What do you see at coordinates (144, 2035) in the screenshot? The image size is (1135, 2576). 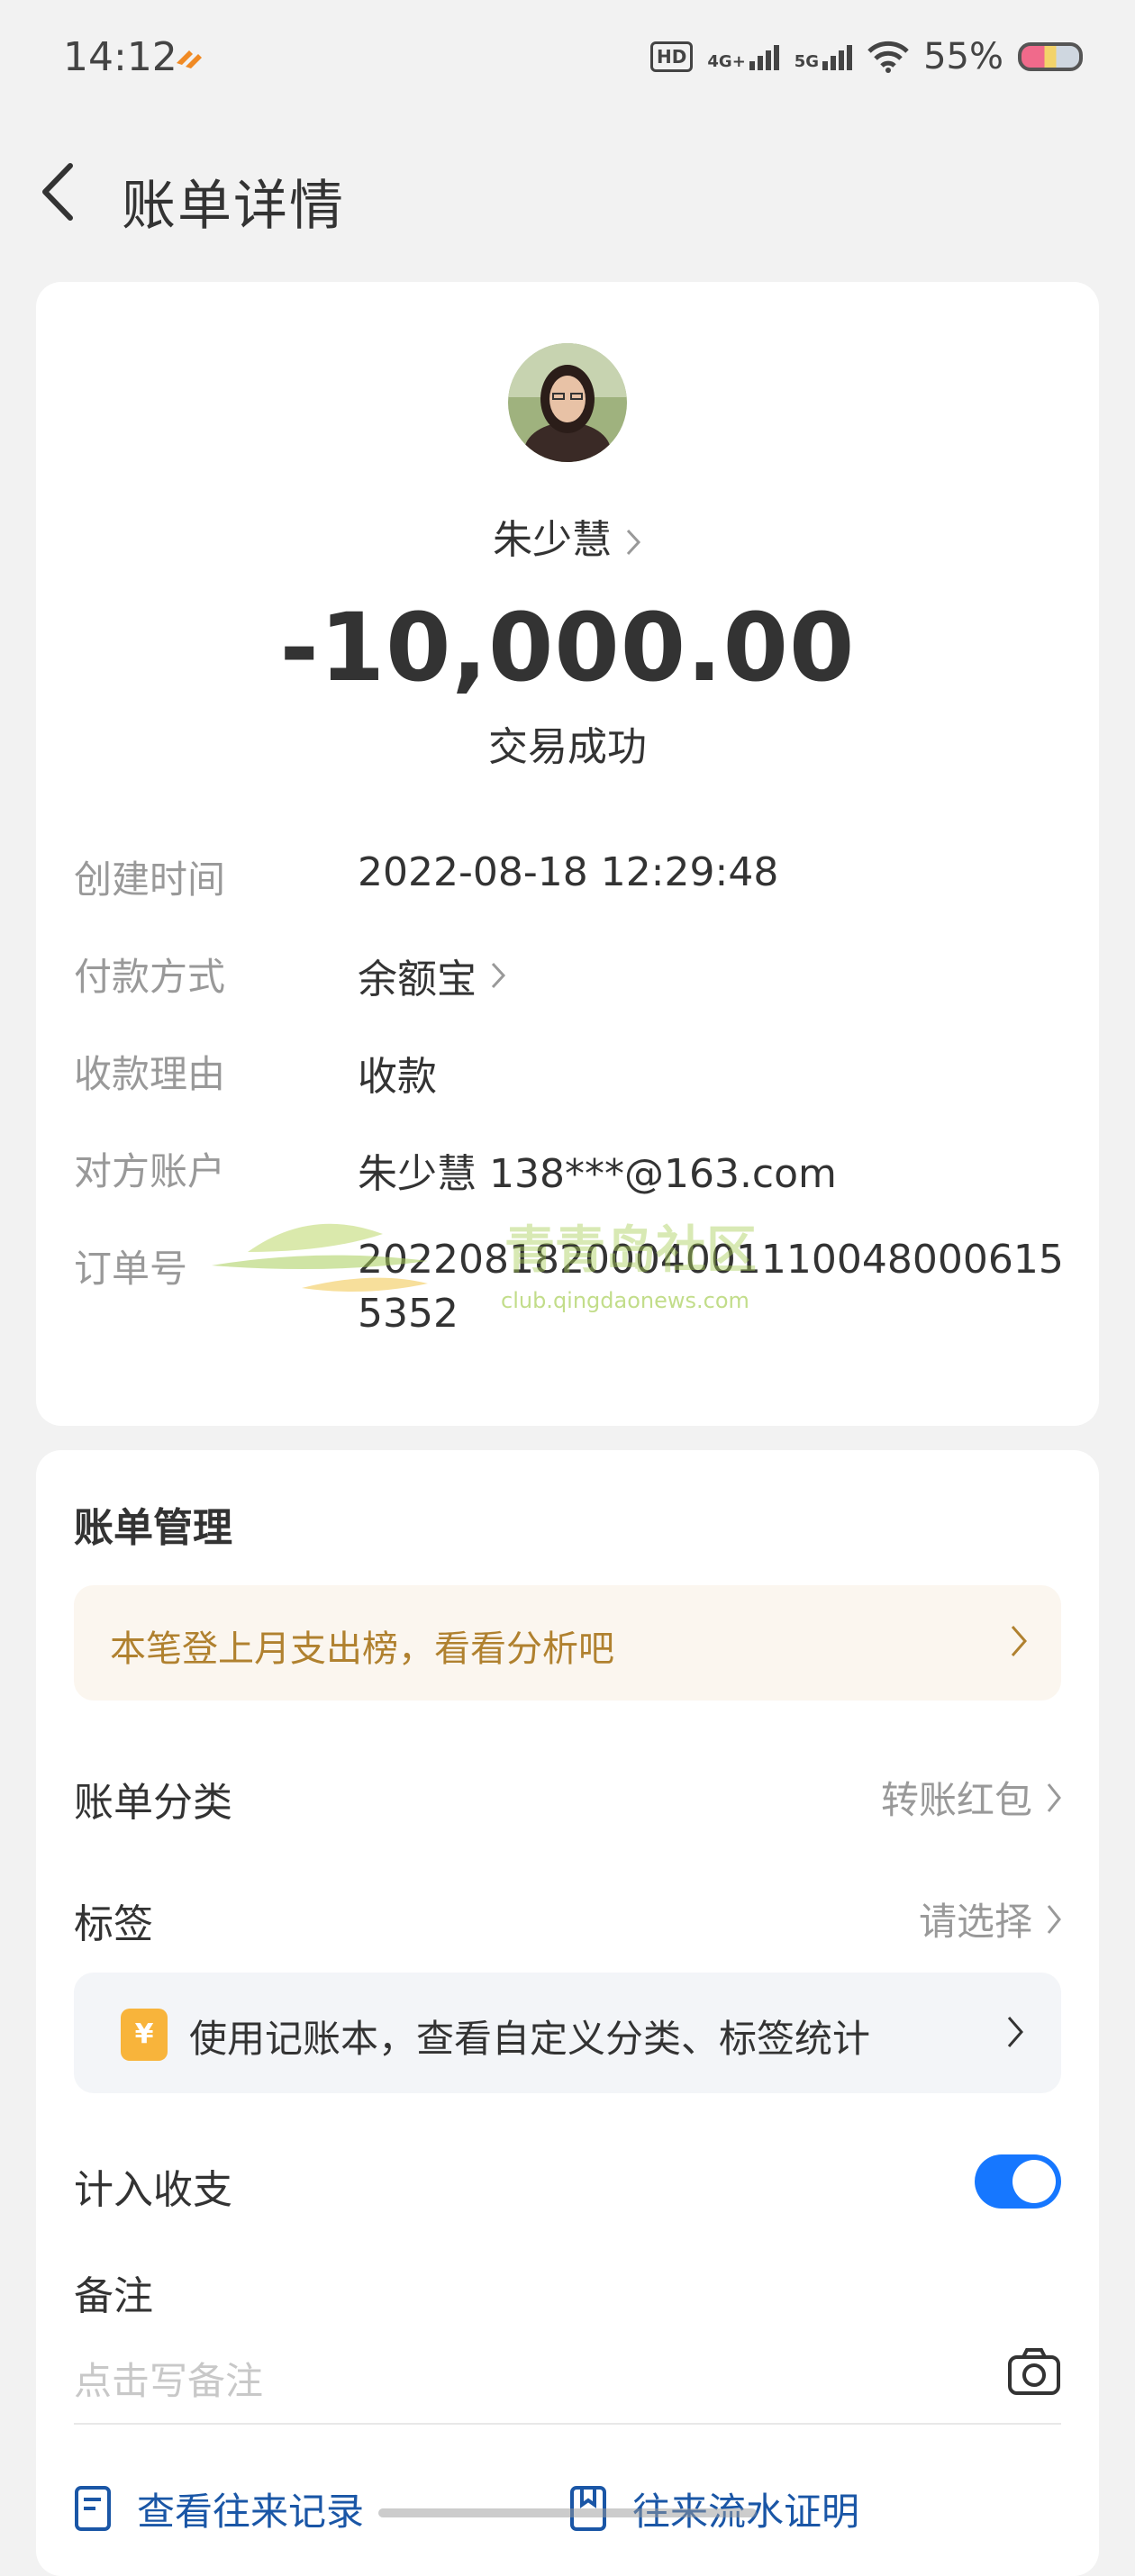 I see `ledger-icon: ¥` at bounding box center [144, 2035].